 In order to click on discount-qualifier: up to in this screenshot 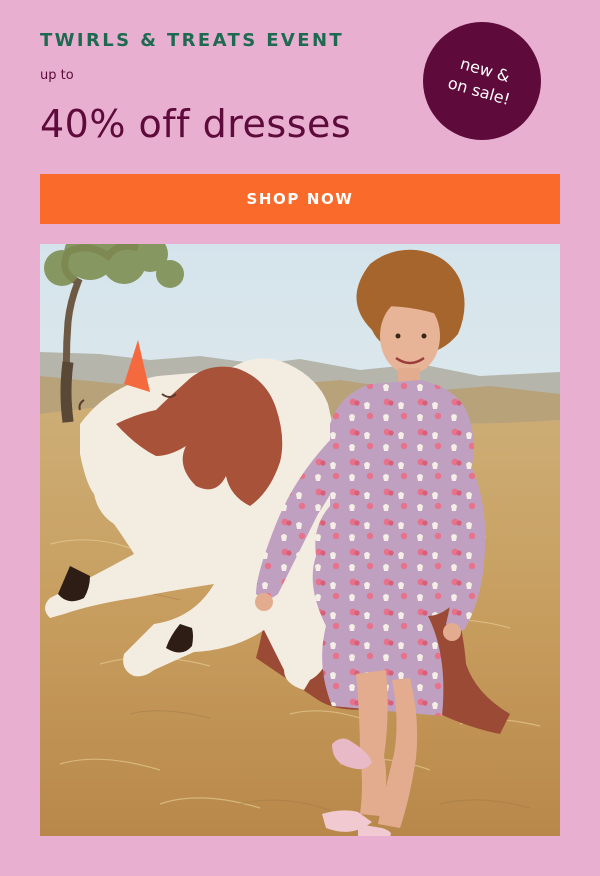, I will do `click(57, 75)`.